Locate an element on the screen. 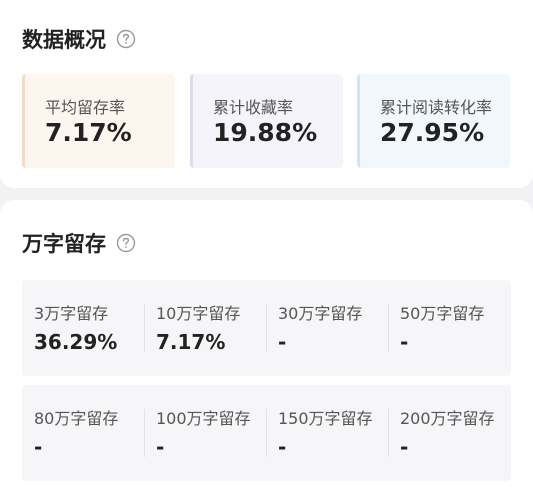 This screenshot has width=533, height=500. metric-card-read-conversion: 累计阅读转化率 27.95% is located at coordinates (433, 121).